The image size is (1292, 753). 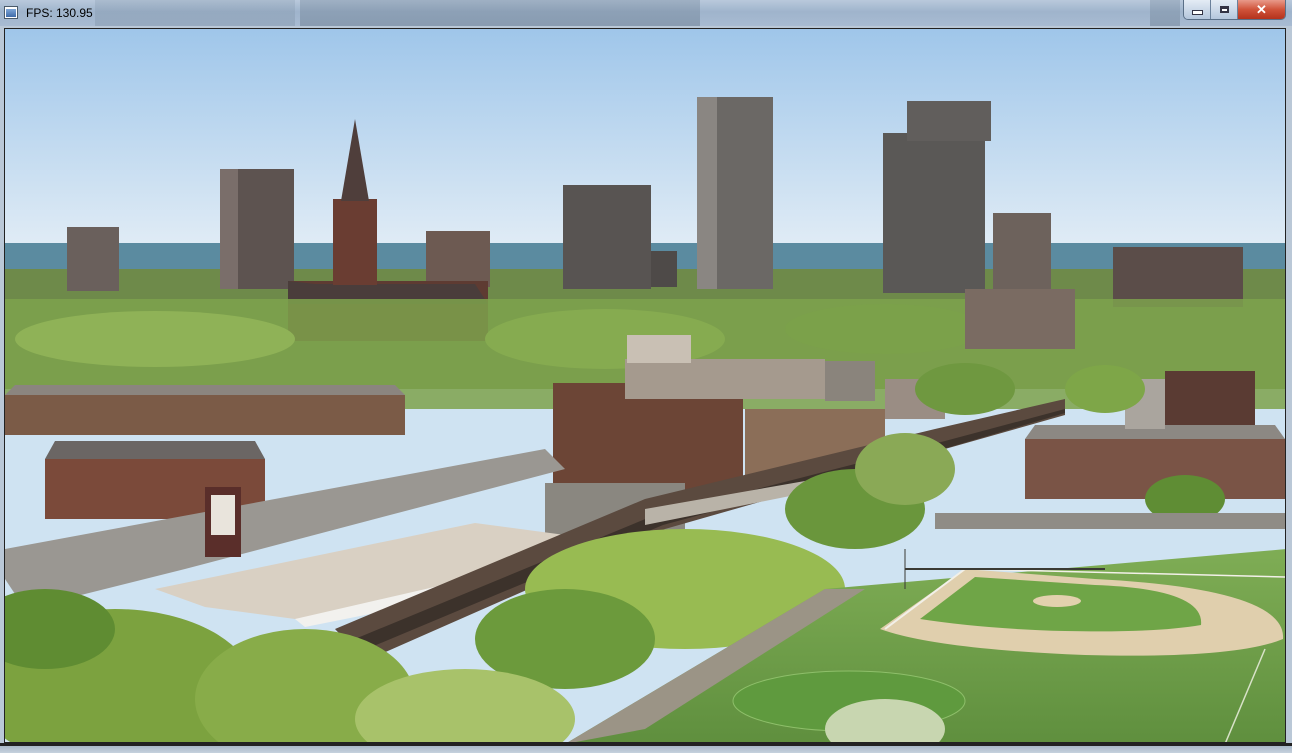 What do you see at coordinates (1057, 601) in the screenshot?
I see `pitchers-mound` at bounding box center [1057, 601].